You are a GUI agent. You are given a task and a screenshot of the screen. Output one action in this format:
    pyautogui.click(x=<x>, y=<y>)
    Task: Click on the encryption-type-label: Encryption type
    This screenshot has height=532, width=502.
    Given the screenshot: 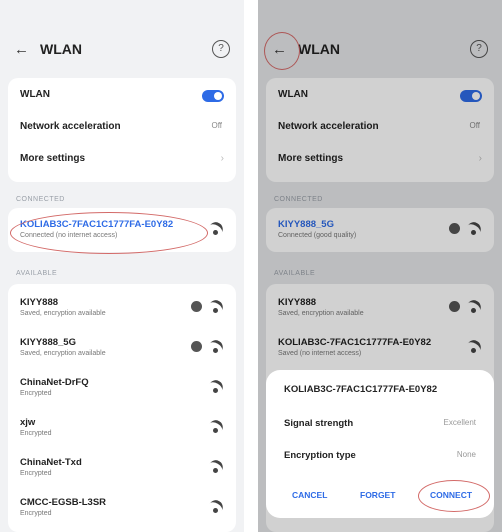 What is the action you would take?
    pyautogui.click(x=320, y=455)
    